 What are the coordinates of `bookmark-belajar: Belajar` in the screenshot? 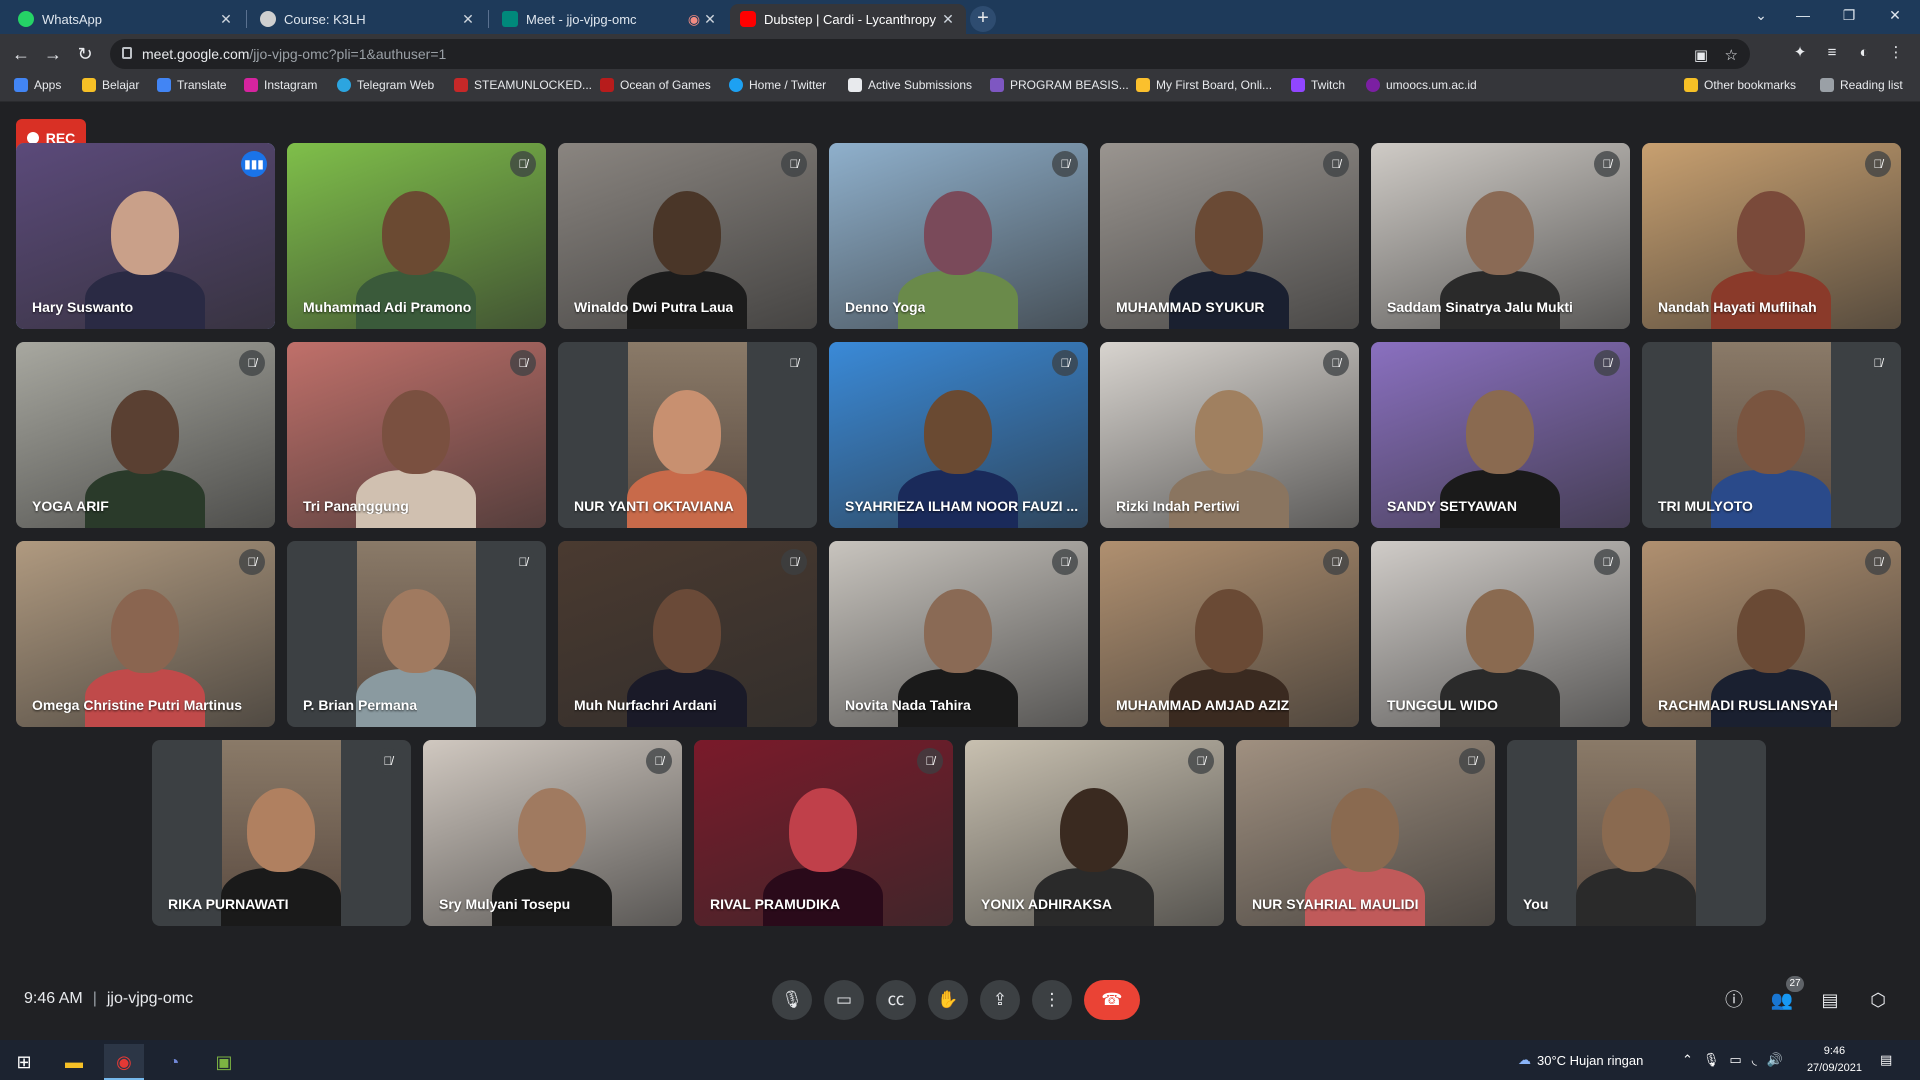 It's located at (110, 85).